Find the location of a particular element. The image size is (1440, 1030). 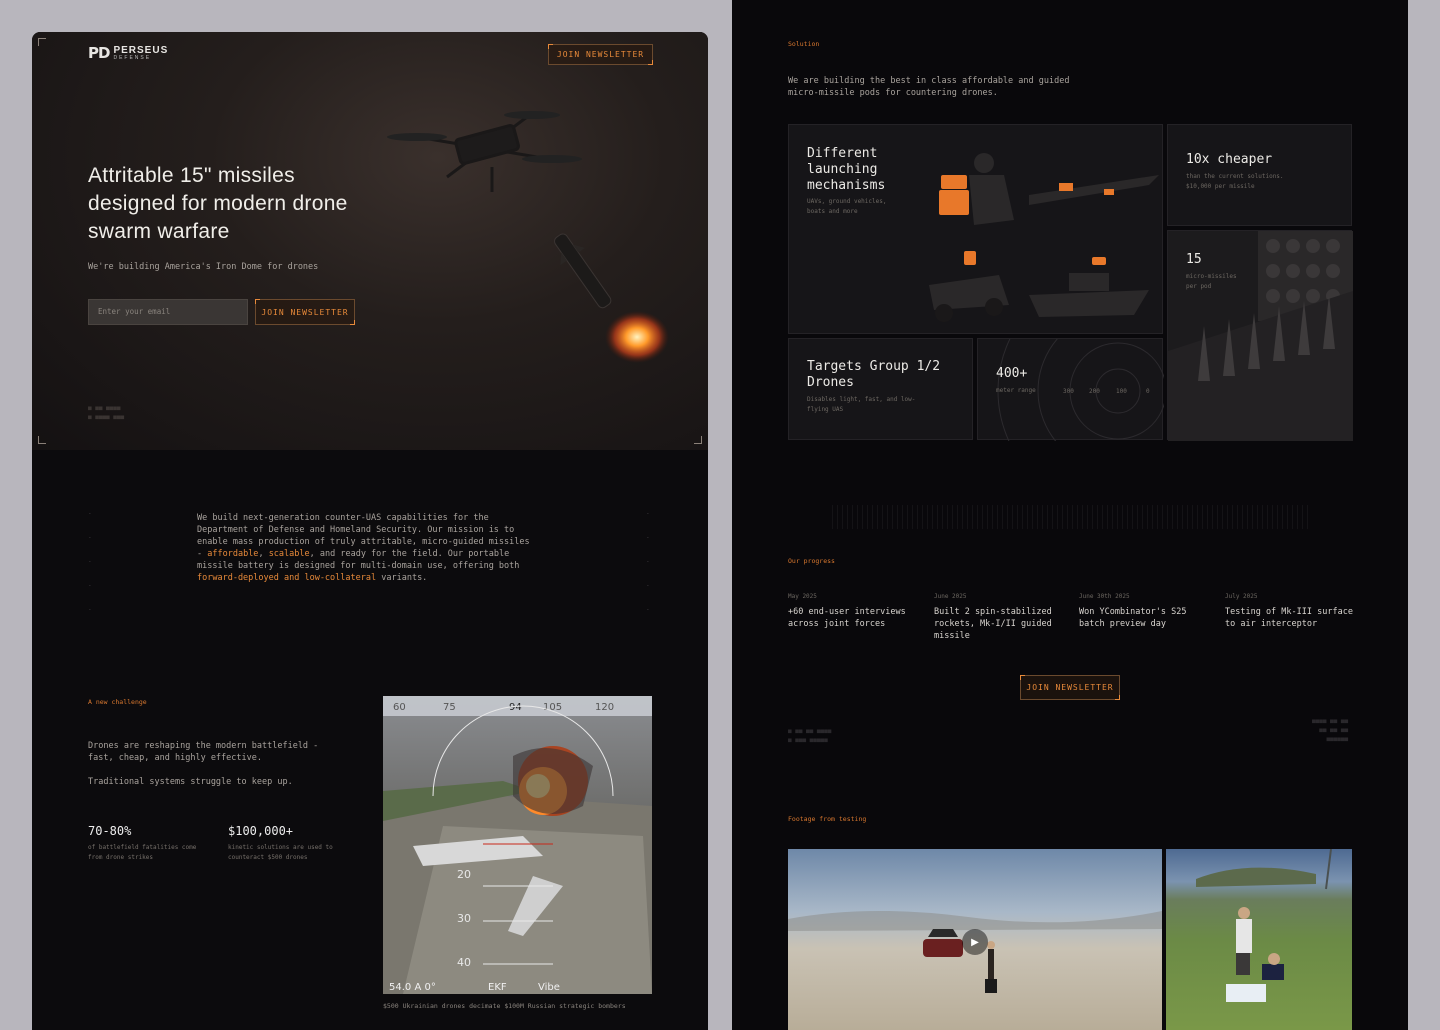

mission-text: variants. is located at coordinates (402, 578).